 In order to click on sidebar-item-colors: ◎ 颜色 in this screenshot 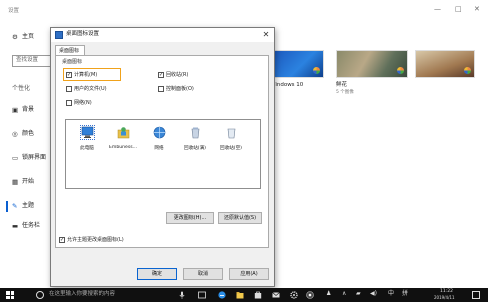, I will do `click(23, 134)`.